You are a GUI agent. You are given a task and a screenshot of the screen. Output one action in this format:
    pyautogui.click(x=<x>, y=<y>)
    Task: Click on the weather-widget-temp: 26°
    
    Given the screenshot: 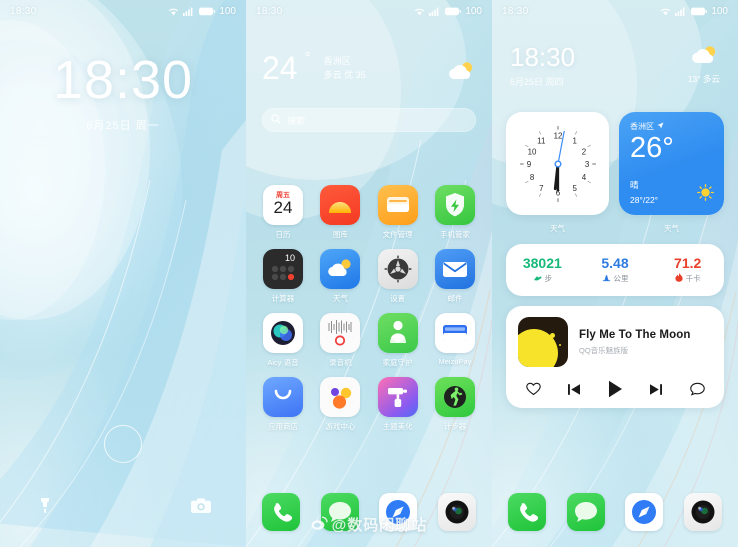 What is the action you would take?
    pyautogui.click(x=652, y=148)
    